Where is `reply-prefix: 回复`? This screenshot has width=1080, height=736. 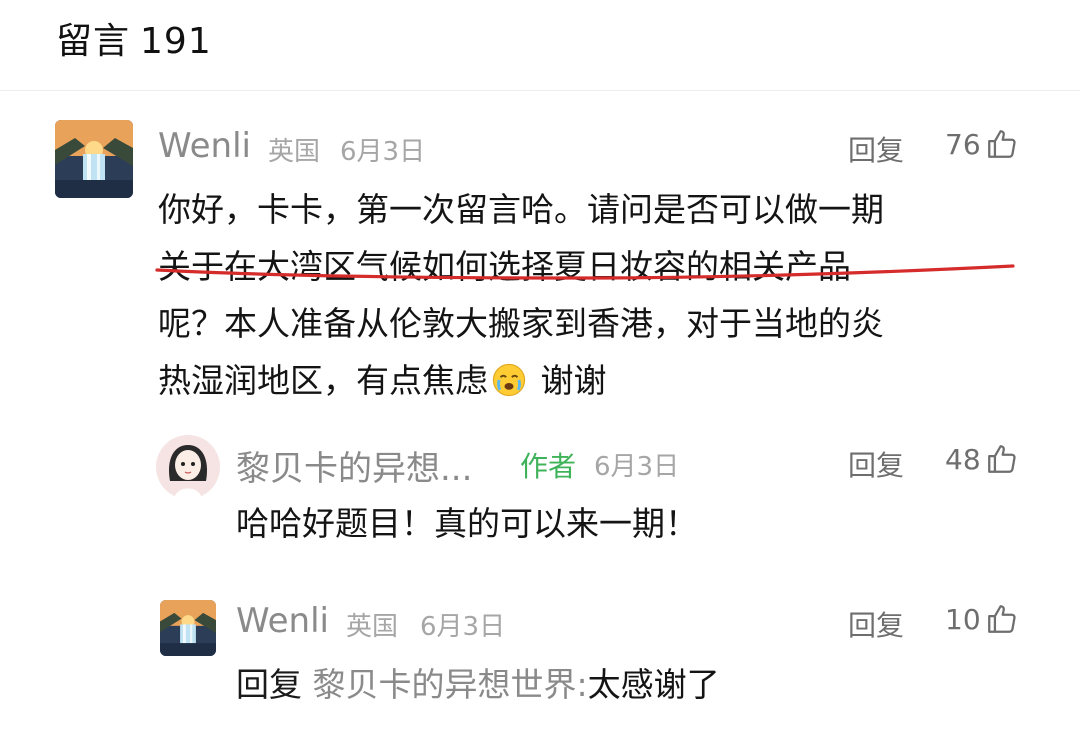
reply-prefix: 回复 is located at coordinates (269, 684).